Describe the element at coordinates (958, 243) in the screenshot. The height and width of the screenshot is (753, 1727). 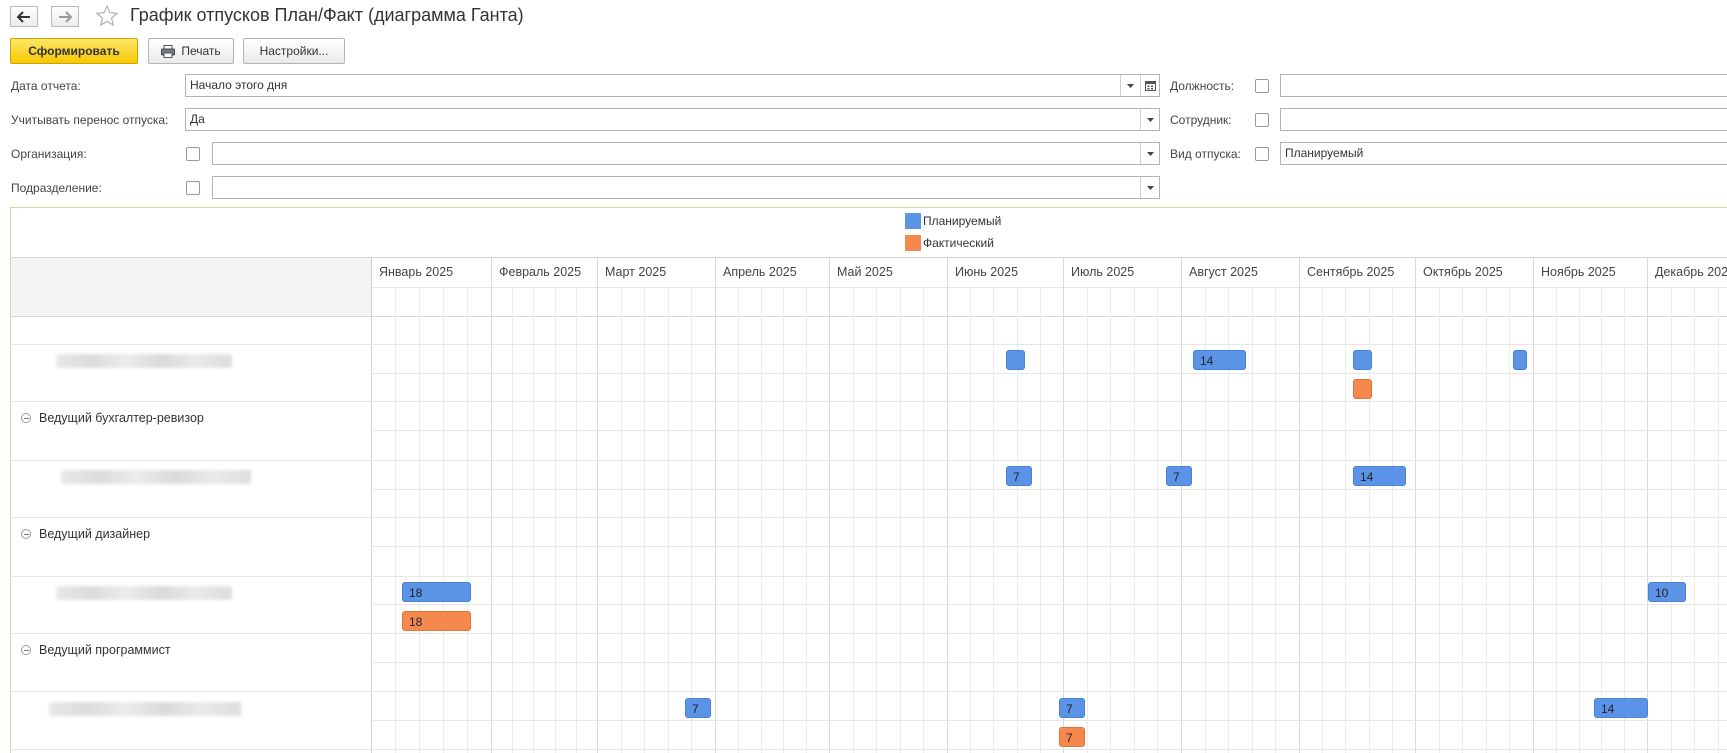
I see `legend-label-actual: Фактический` at that location.